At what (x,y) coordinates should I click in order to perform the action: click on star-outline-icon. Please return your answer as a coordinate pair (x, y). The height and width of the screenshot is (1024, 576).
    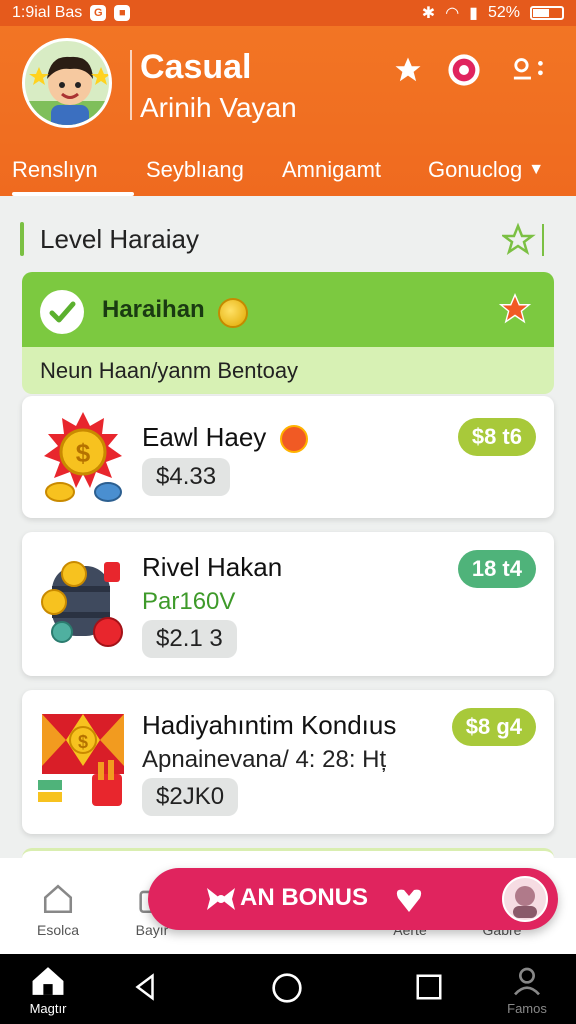
    Looking at the image, I should click on (522, 239).